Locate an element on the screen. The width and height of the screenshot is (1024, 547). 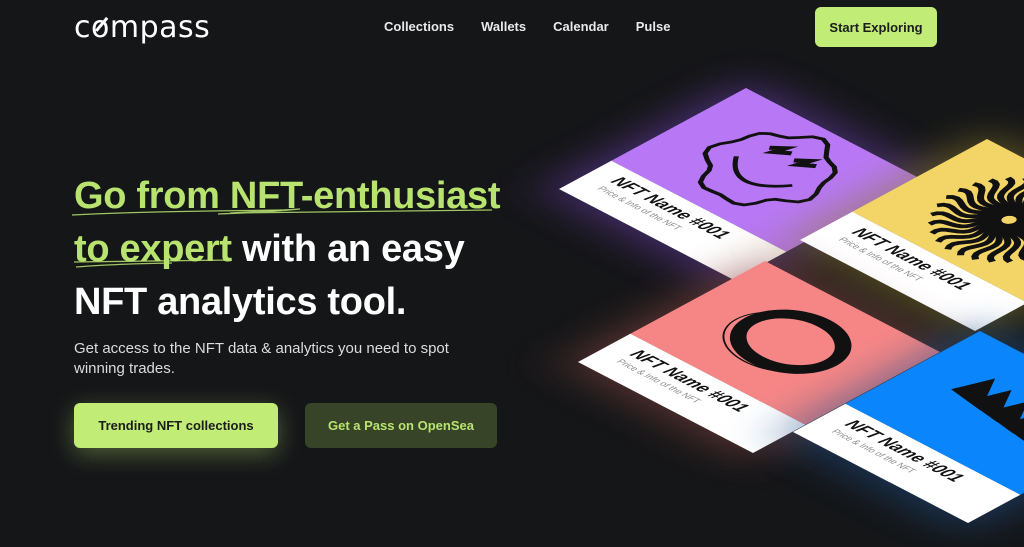
compass-logo: compass is located at coordinates (142, 27).